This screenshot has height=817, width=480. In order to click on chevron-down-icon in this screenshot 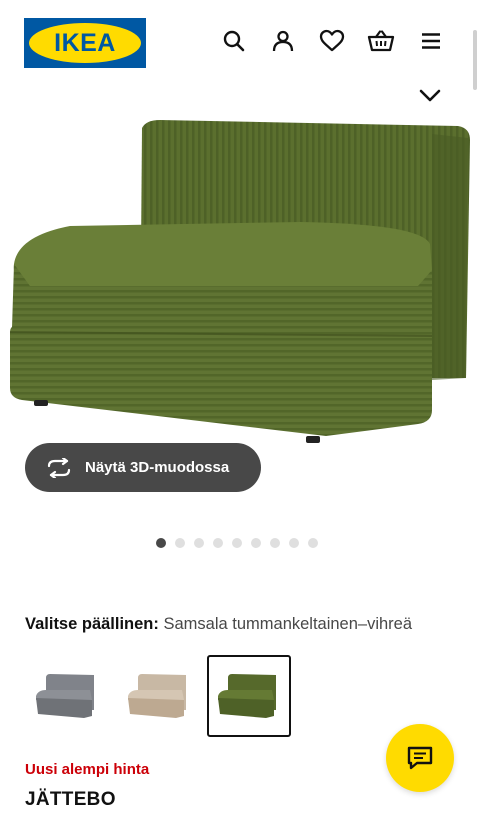, I will do `click(430, 96)`.